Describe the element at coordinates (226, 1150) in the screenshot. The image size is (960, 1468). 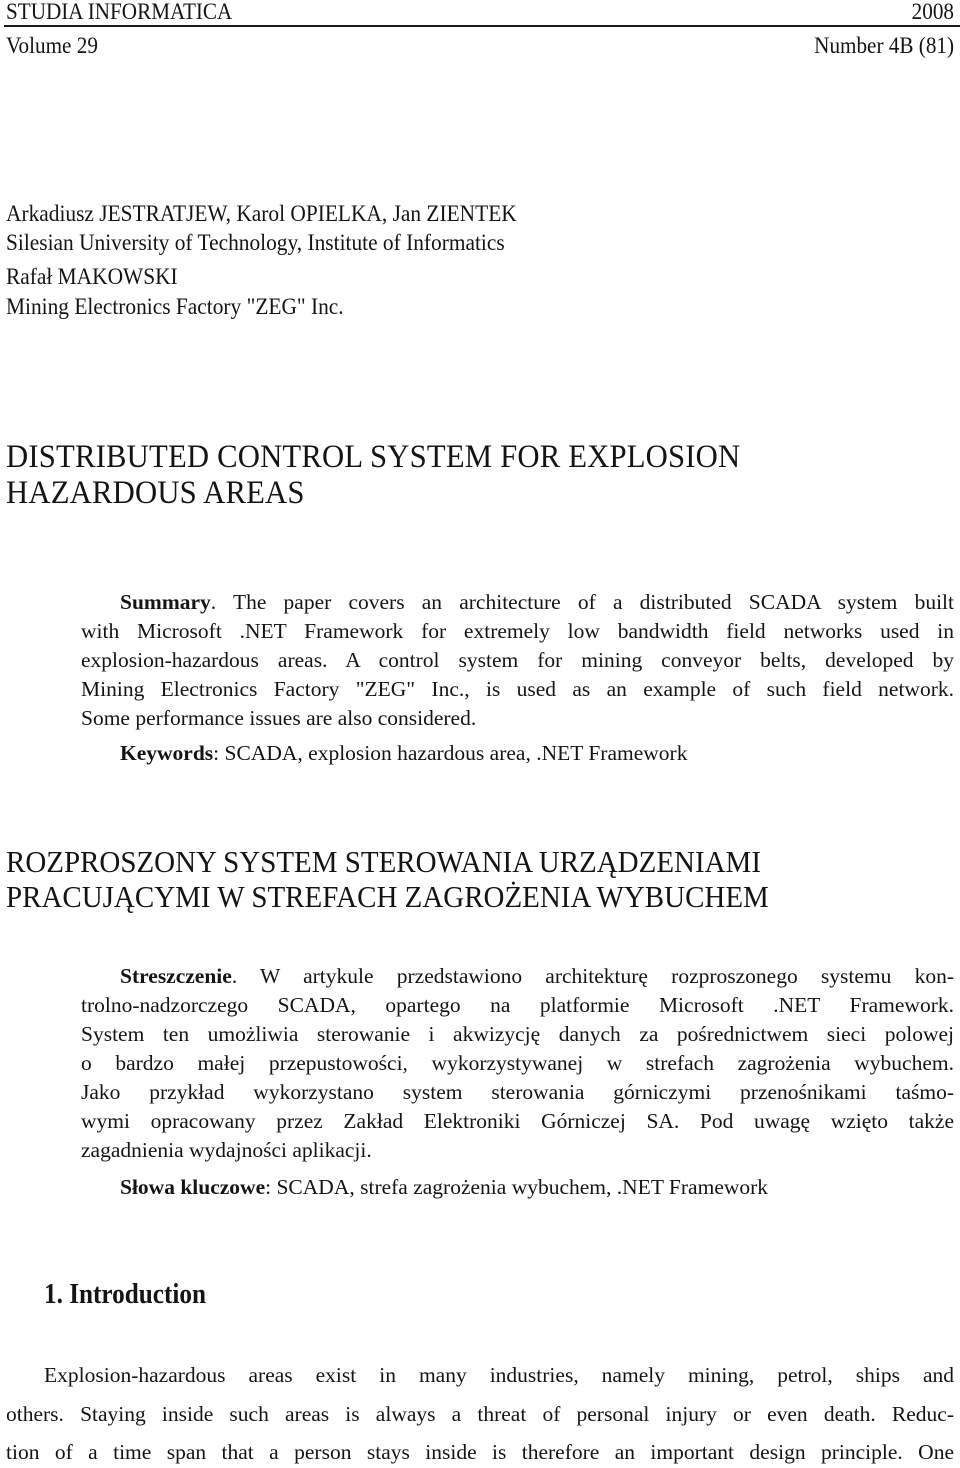
I see `abstract-line: zagadnienia wydajności aplikacji.` at that location.